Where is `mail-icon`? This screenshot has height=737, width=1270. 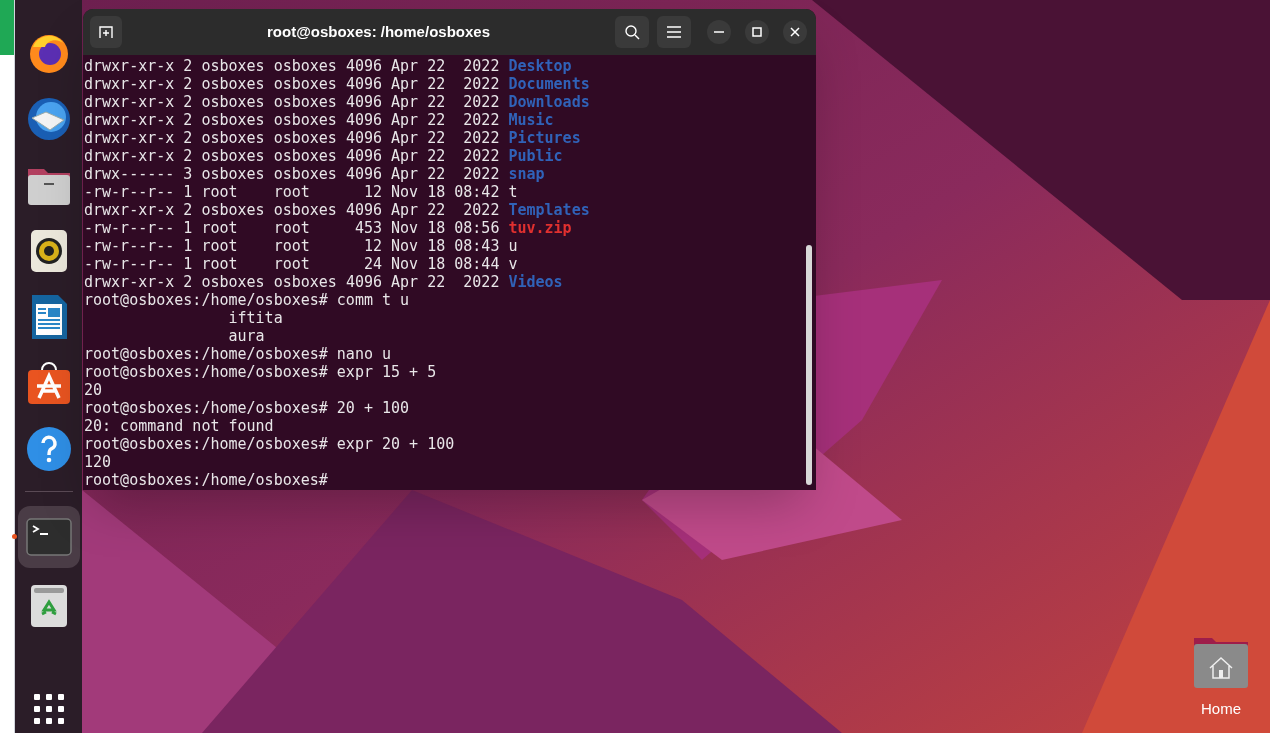 mail-icon is located at coordinates (48, 119).